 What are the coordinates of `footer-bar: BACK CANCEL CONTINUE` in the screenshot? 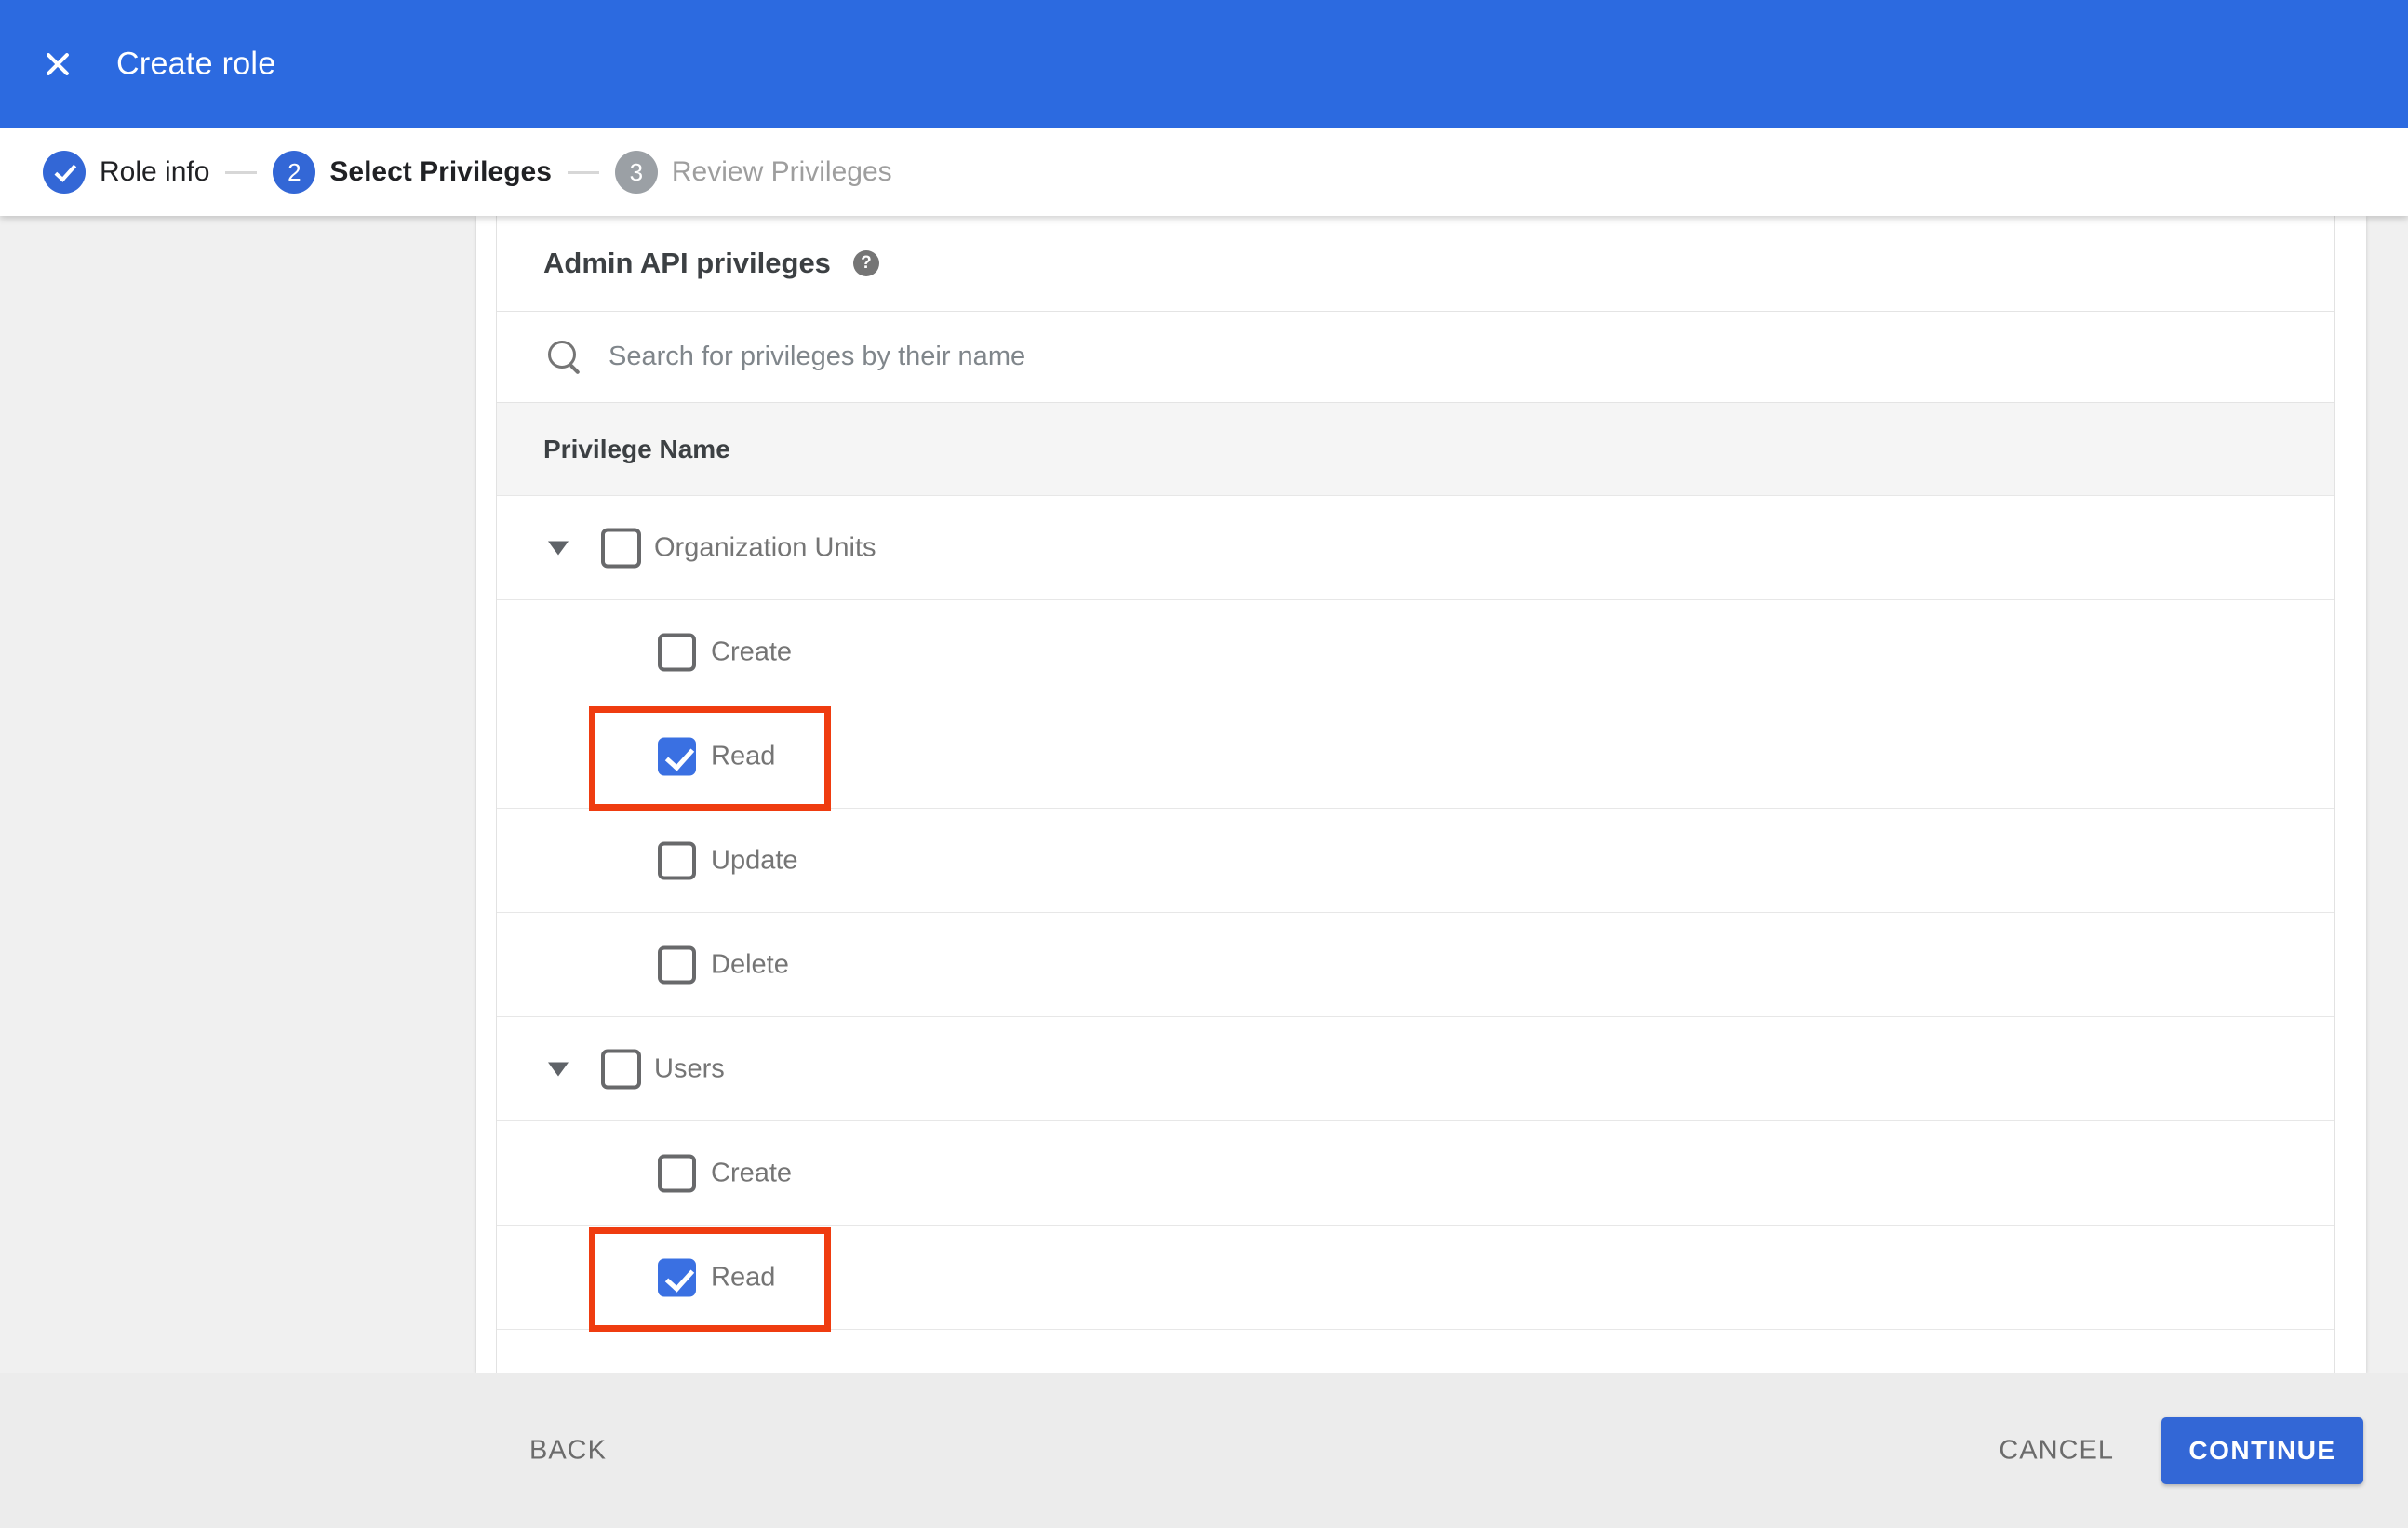 It's located at (1204, 1450).